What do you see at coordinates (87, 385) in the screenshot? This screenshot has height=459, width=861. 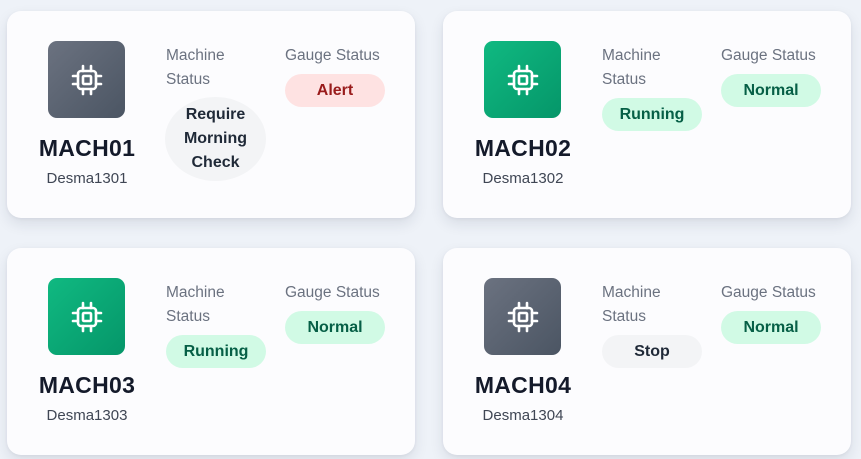 I see `machine-id: MACH03` at bounding box center [87, 385].